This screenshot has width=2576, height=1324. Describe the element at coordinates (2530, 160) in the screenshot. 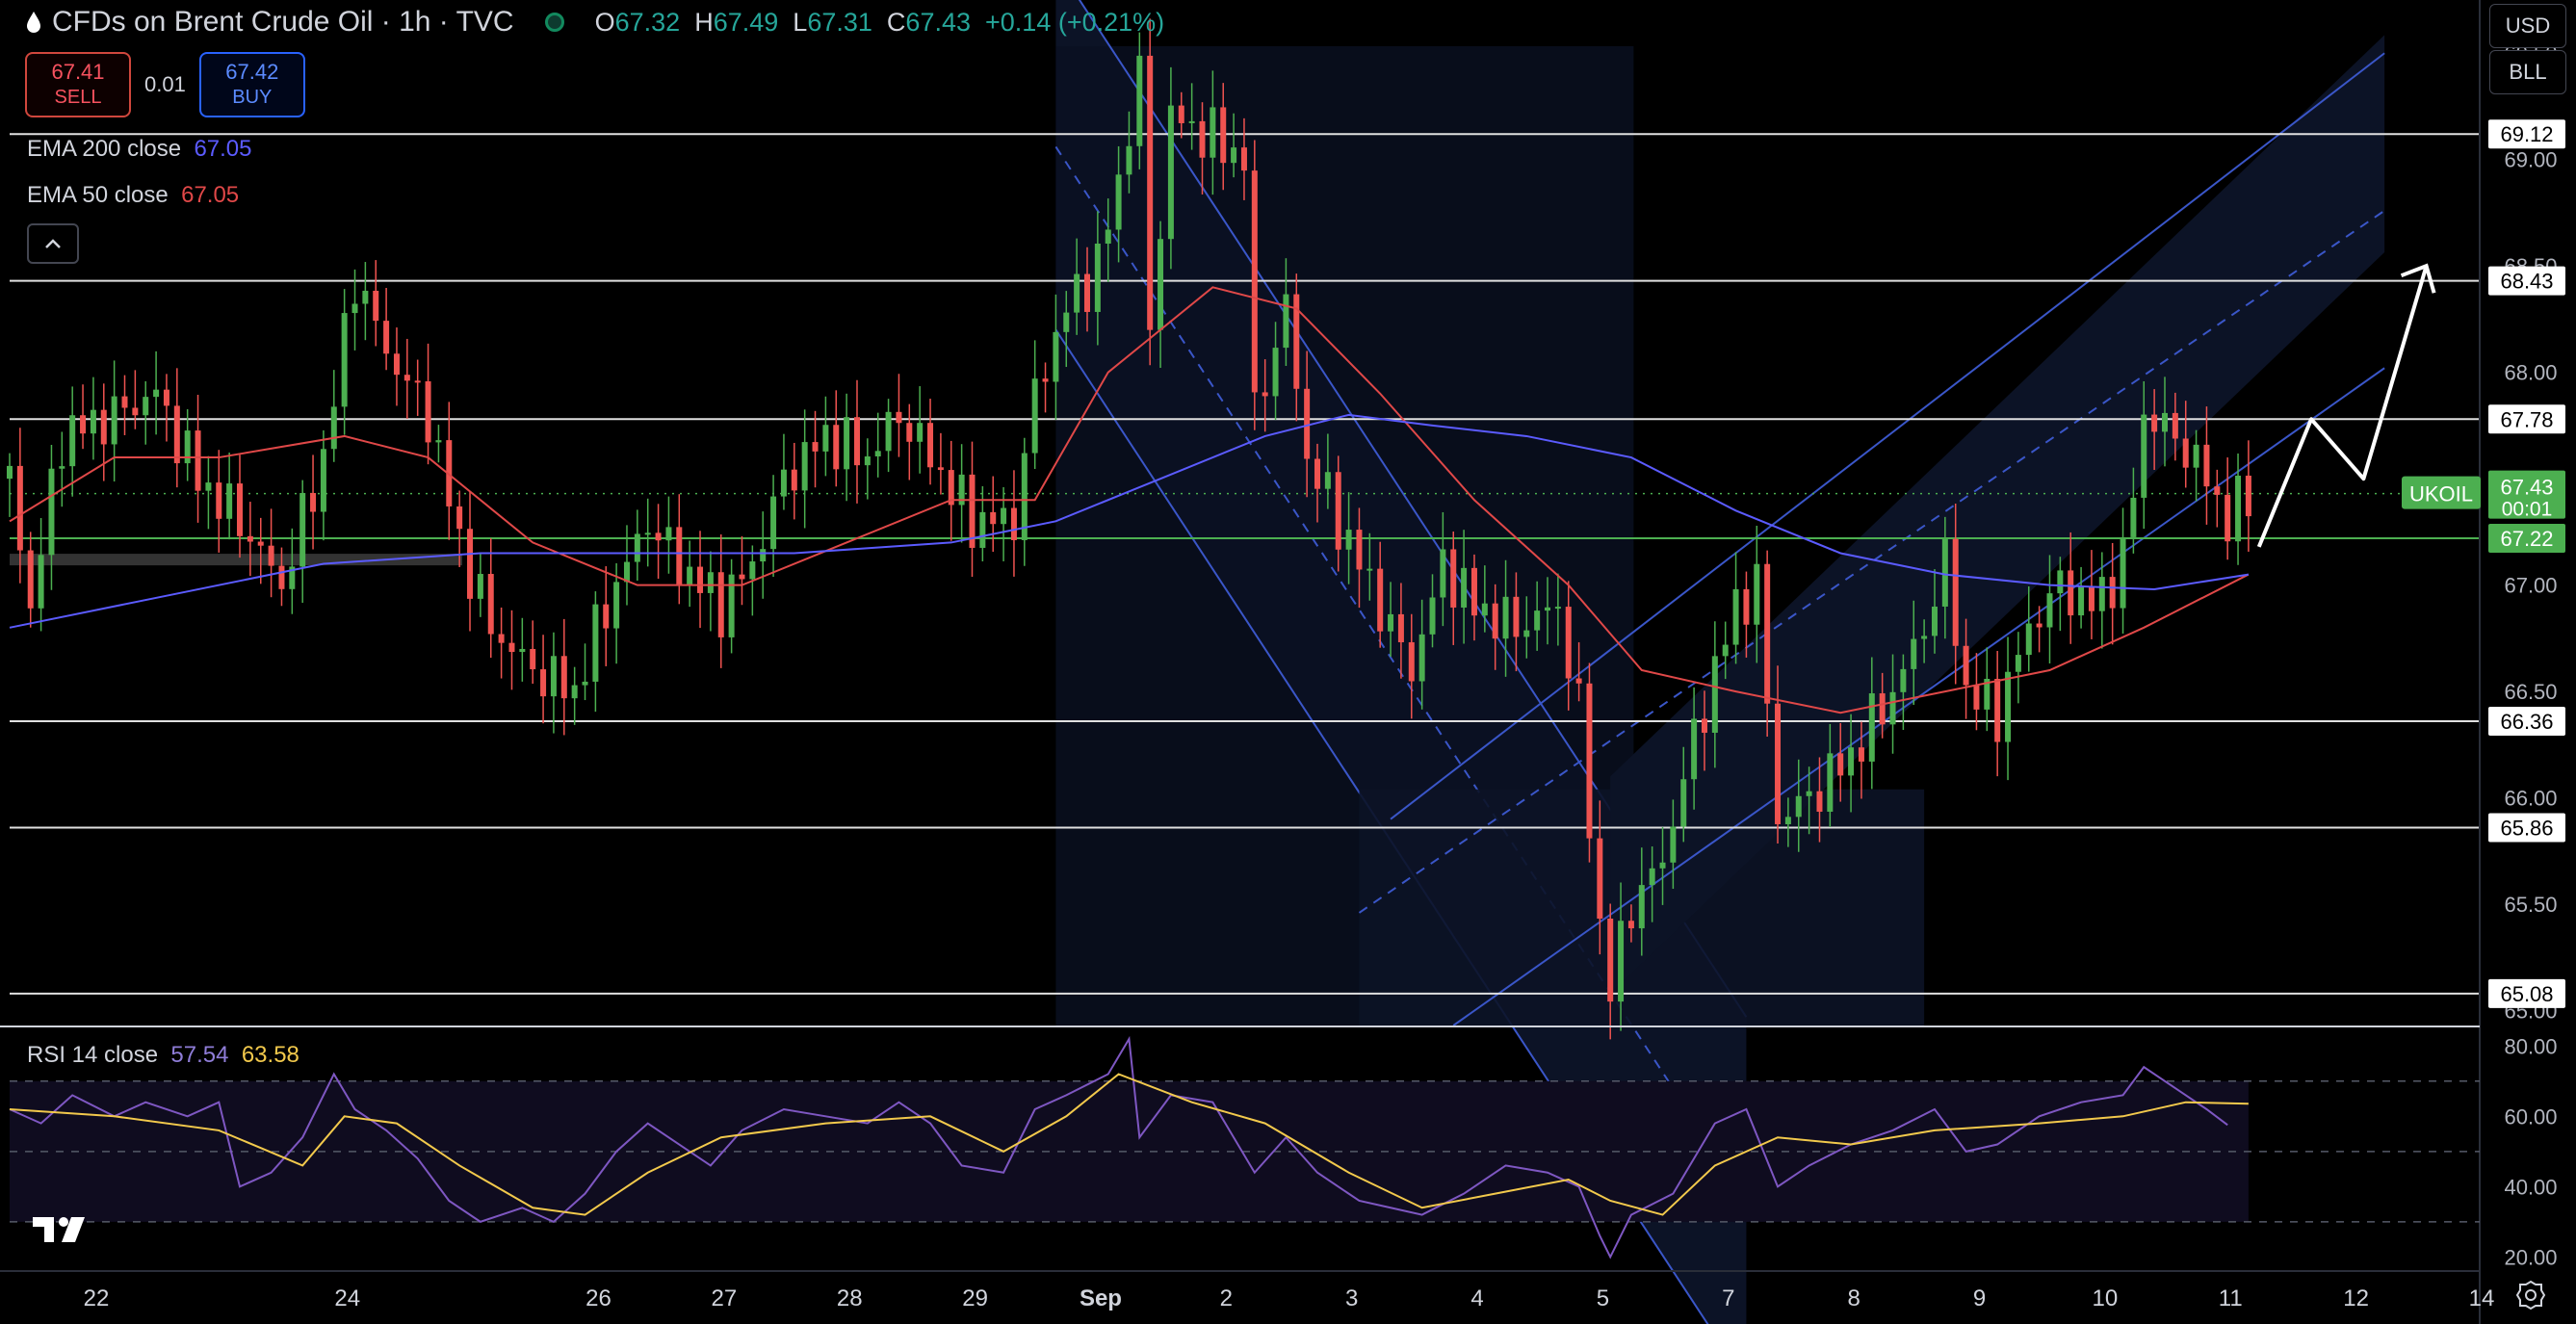

I see `price-tick-label: 69.00` at that location.